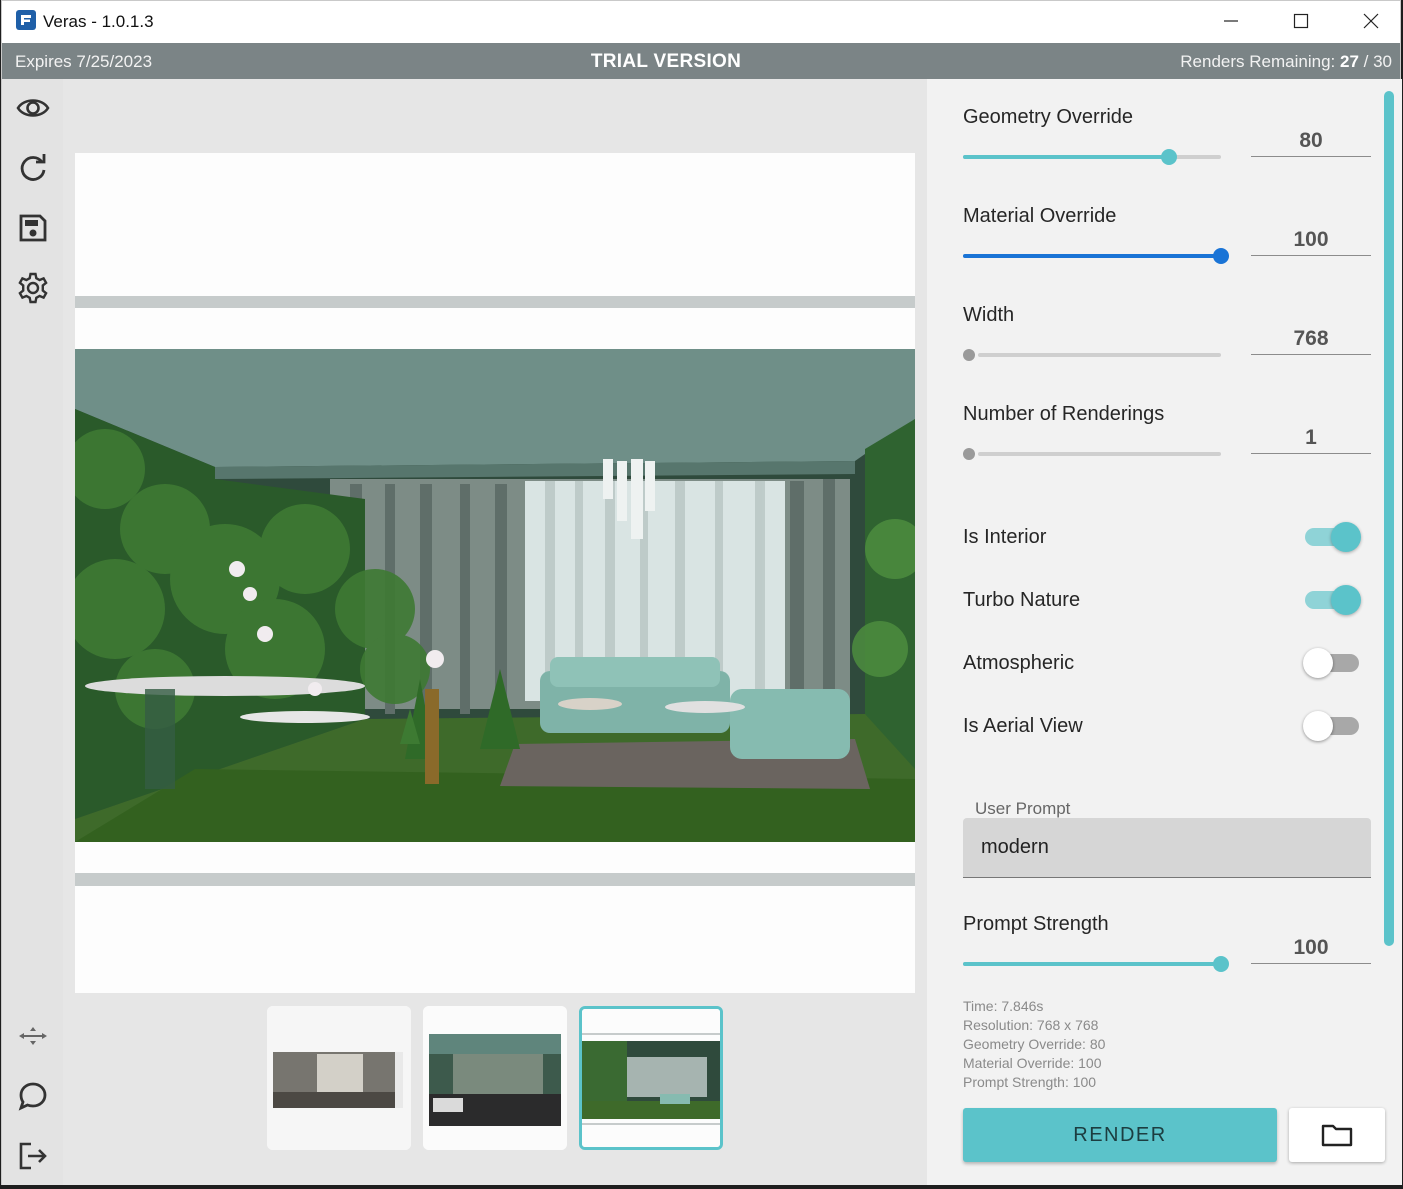 The width and height of the screenshot is (1403, 1189). I want to click on is-aerial-view-toggle, so click(1333, 724).